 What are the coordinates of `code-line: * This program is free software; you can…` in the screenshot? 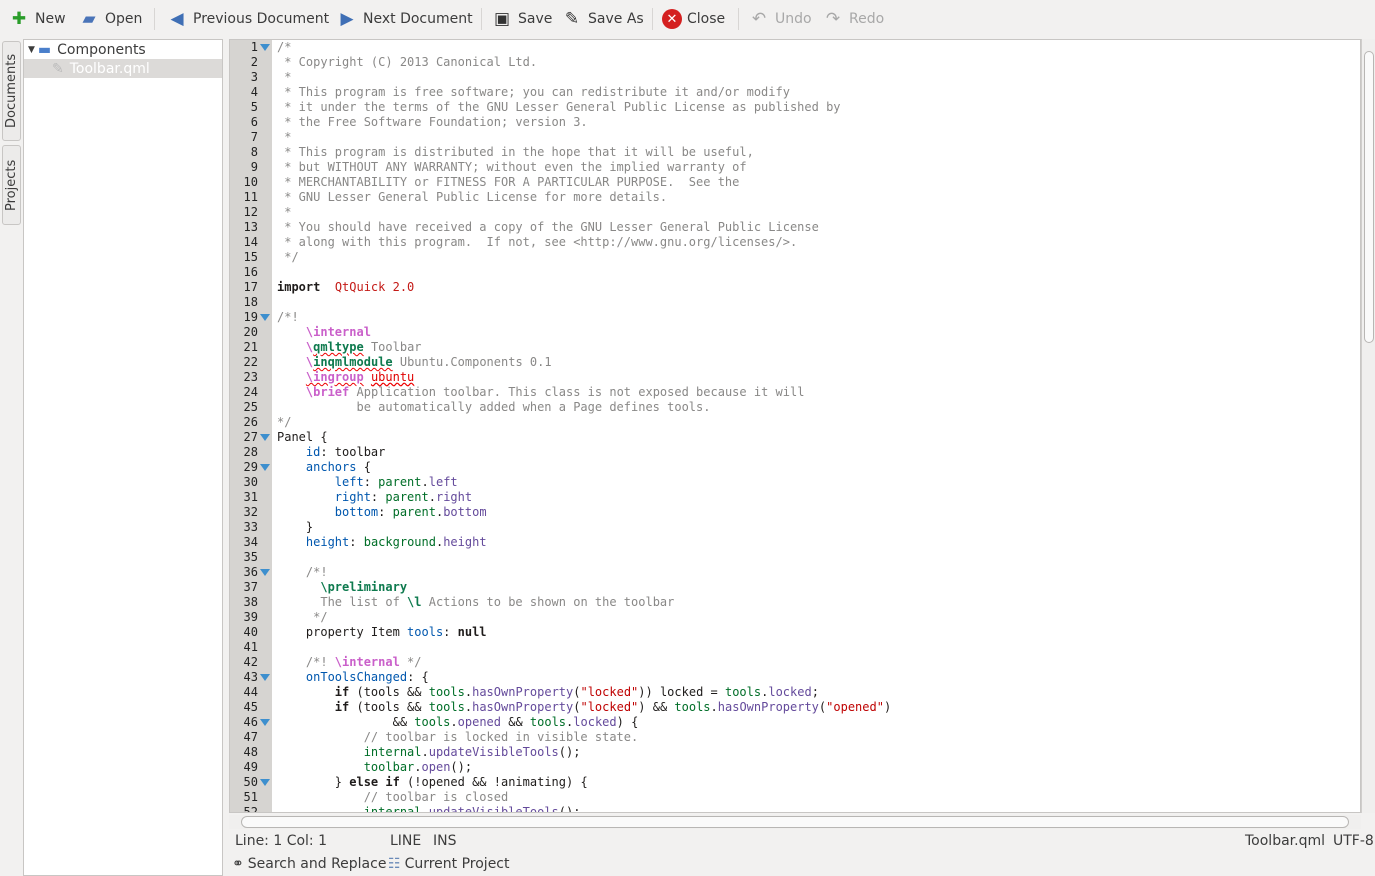 It's located at (533, 92).